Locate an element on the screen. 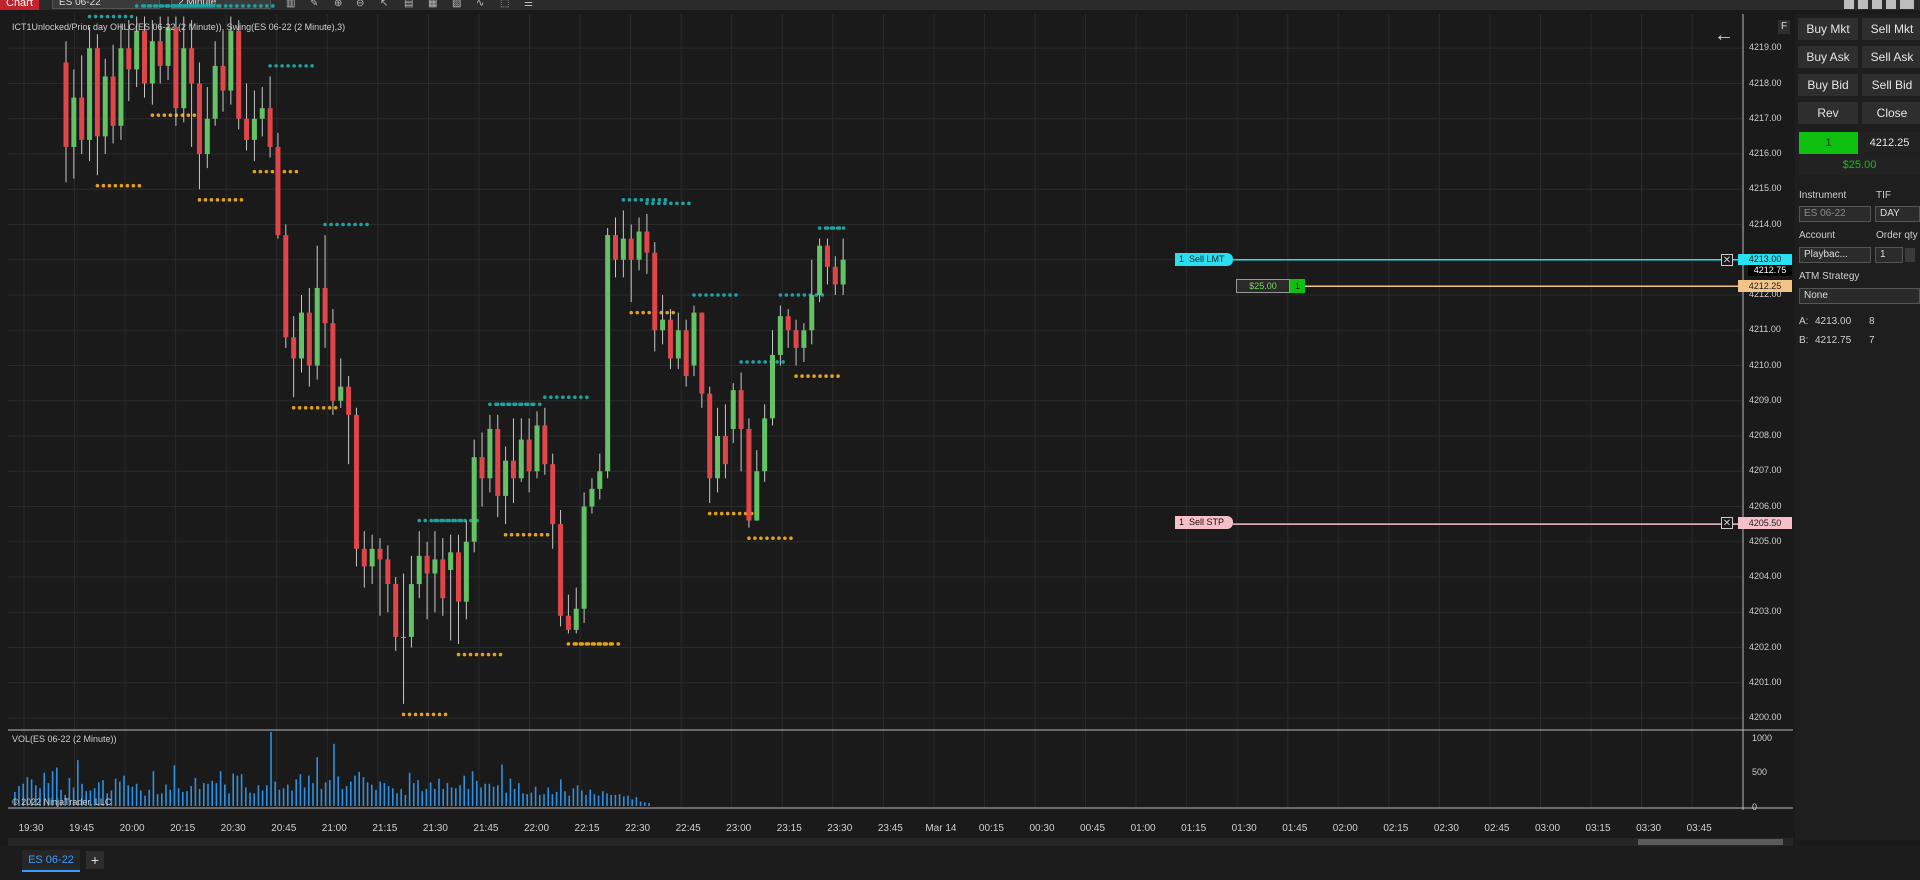 The width and height of the screenshot is (1920, 880). buy-ask-button: Buy Ask is located at coordinates (1828, 57).